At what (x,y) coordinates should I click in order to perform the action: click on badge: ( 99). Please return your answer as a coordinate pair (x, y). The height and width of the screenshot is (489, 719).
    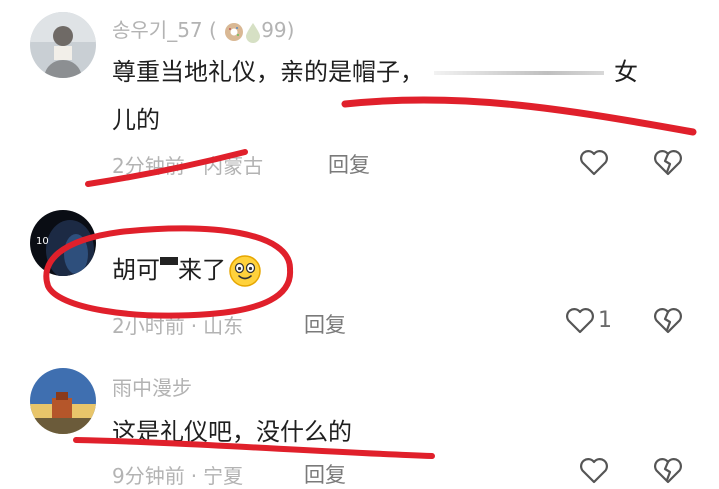
    Looking at the image, I should click on (252, 30).